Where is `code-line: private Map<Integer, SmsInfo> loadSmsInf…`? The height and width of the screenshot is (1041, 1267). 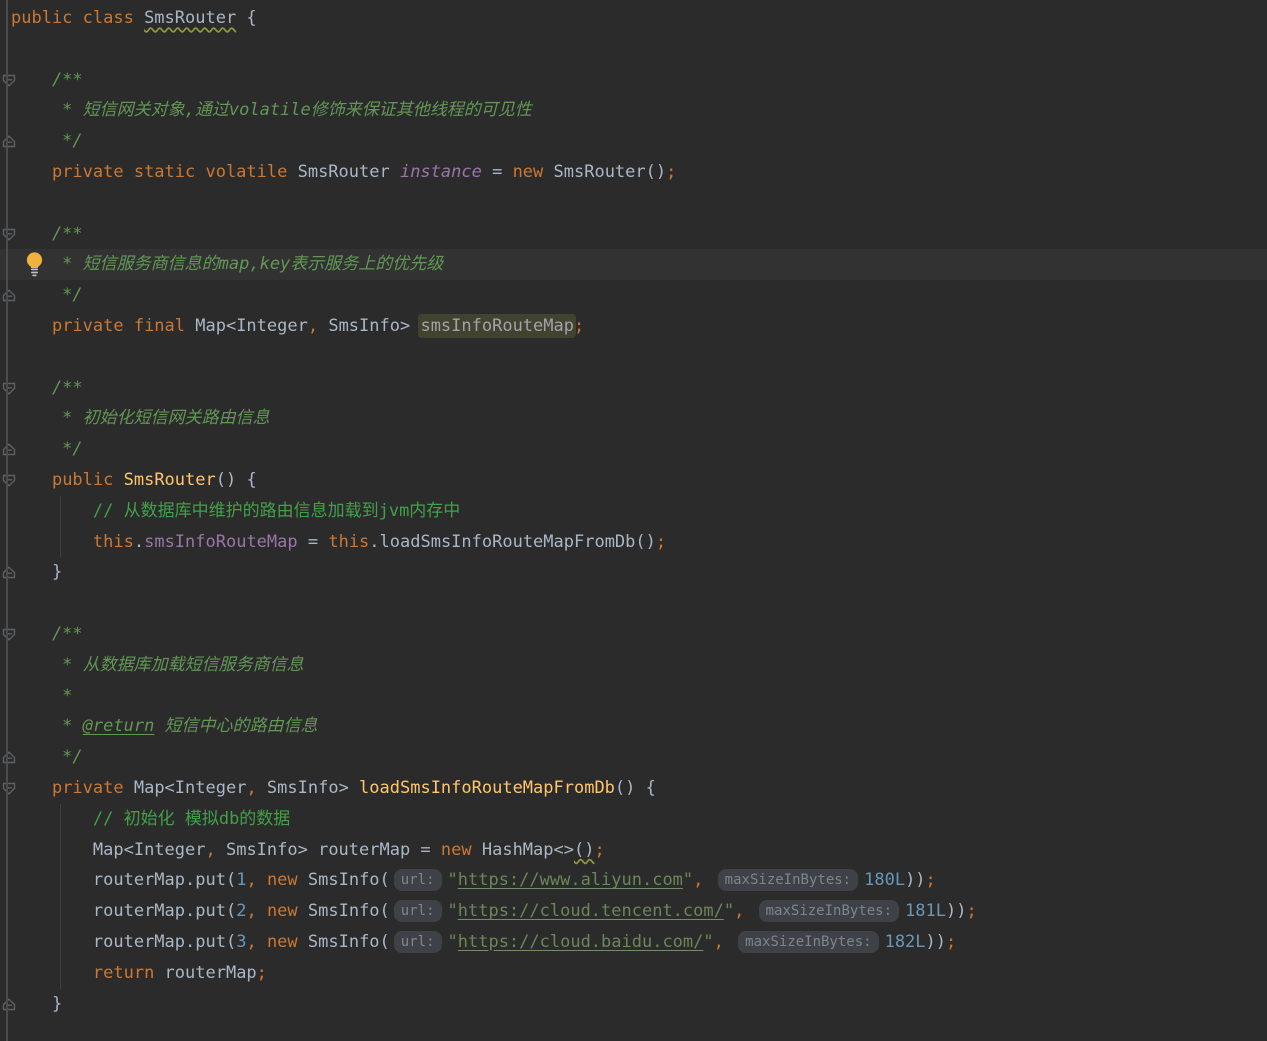
code-line: private Map<Integer, SmsInfo> loadSmsInf… is located at coordinates (633, 788).